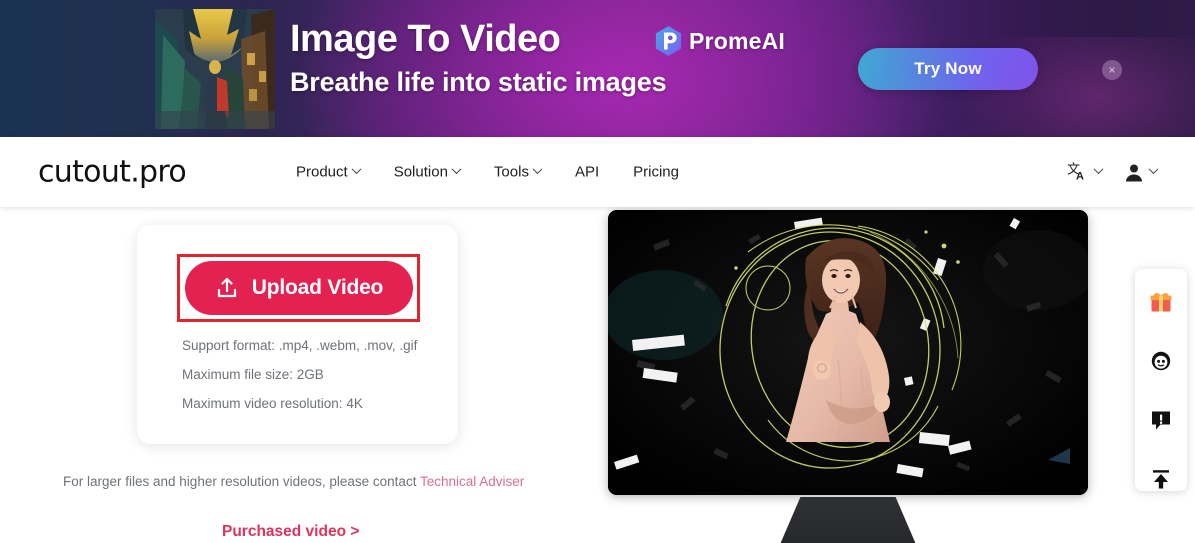 The image size is (1195, 543). What do you see at coordinates (226, 287) in the screenshot?
I see `upload-icon` at bounding box center [226, 287].